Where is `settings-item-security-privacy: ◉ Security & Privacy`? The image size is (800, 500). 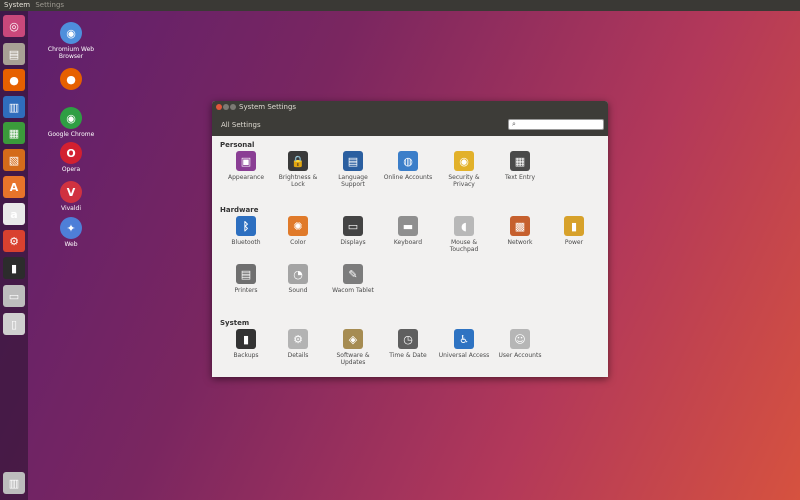 settings-item-security-privacy: ◉ Security & Privacy is located at coordinates (464, 169).